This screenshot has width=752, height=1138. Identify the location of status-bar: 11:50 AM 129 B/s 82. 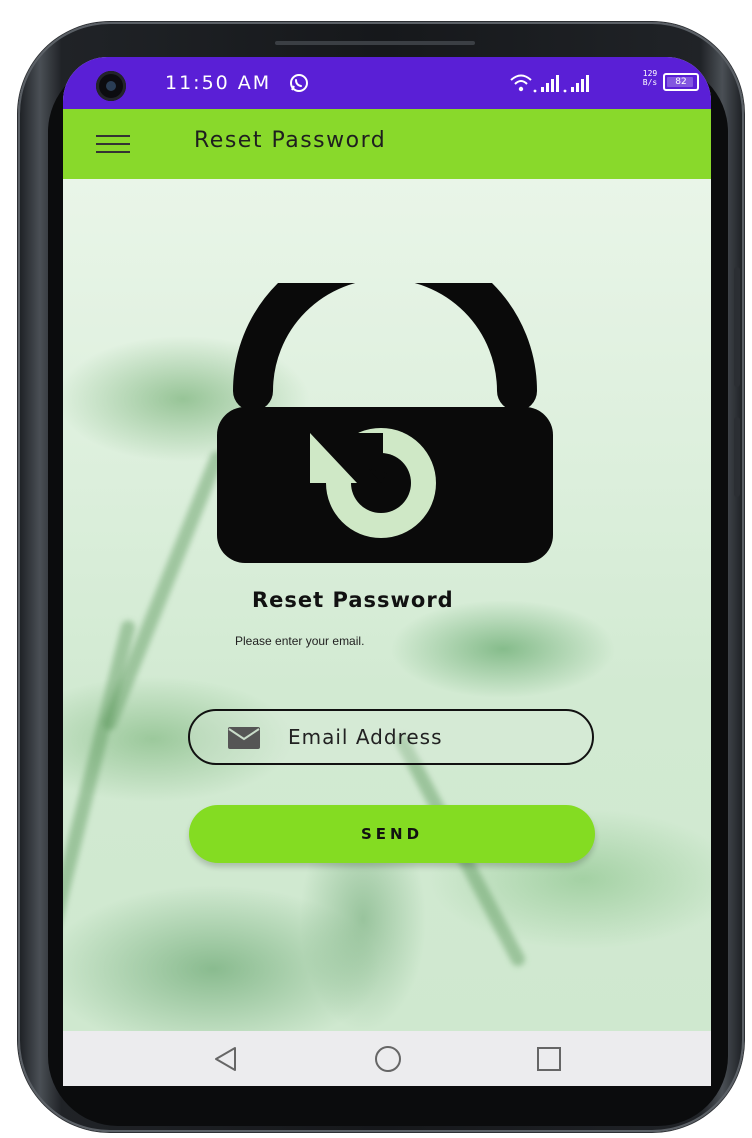
(387, 83).